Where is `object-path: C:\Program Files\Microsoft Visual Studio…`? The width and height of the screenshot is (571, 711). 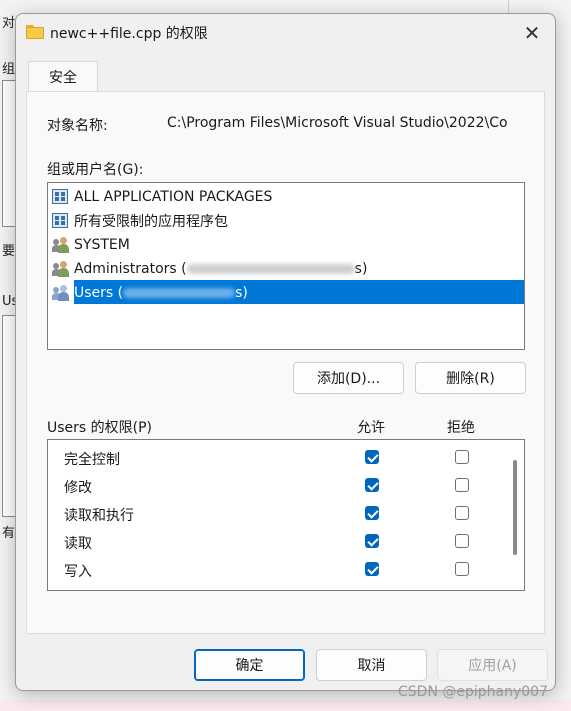
object-path: C:\Program Files\Microsoft Visual Studio… is located at coordinates (337, 123).